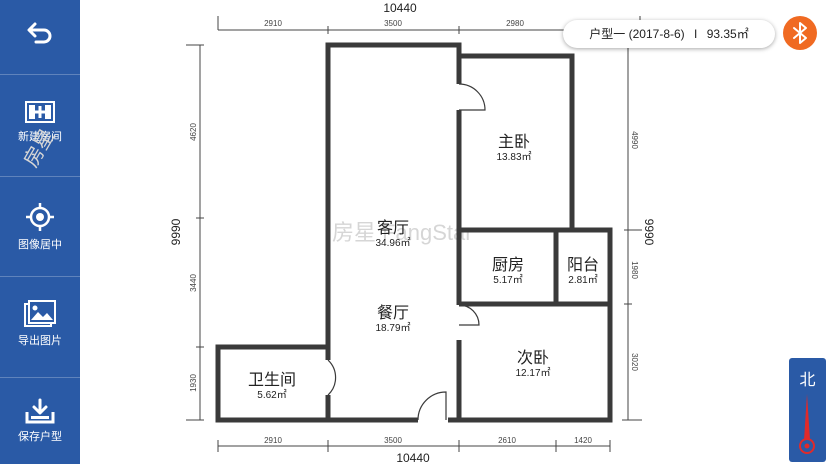 This screenshot has height=464, width=828. What do you see at coordinates (271, 395) in the screenshot?
I see `room-area: 5.62㎡` at bounding box center [271, 395].